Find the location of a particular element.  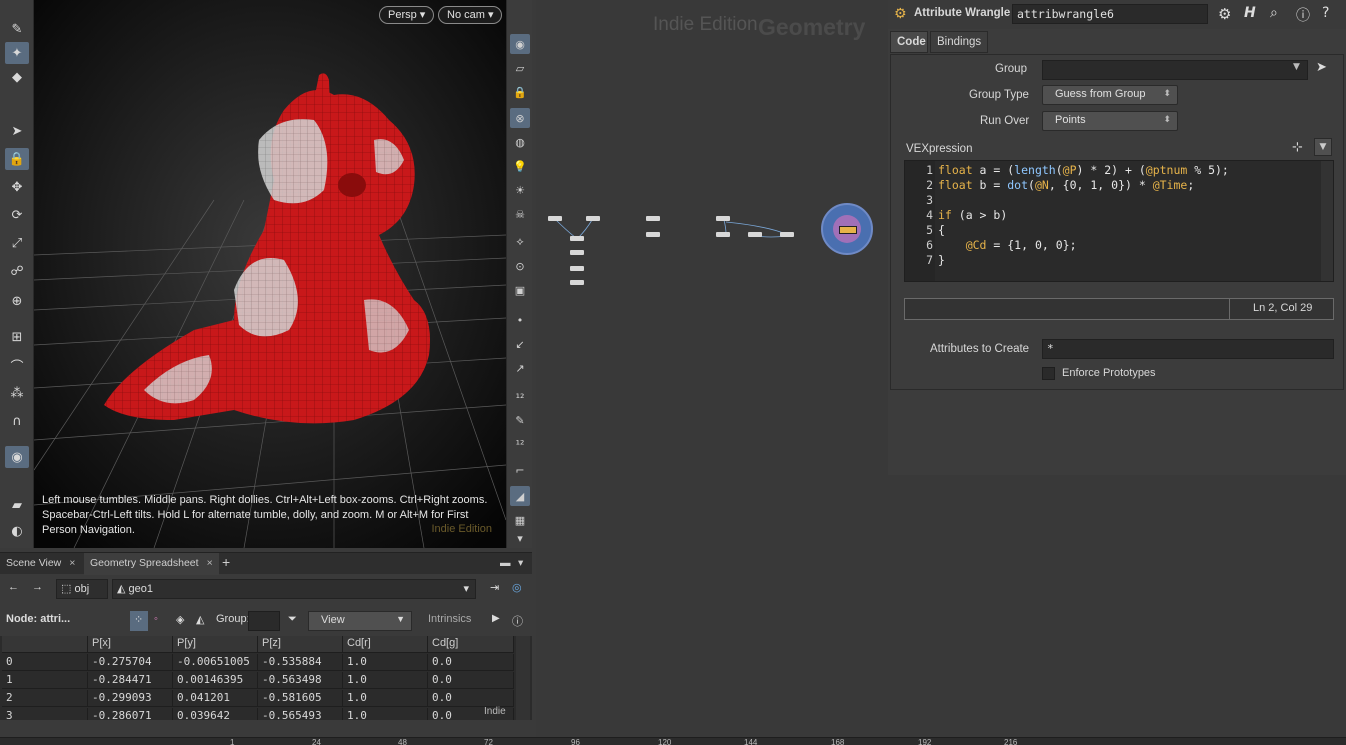

enforce-prototypes-checkbox is located at coordinates (1048, 373).